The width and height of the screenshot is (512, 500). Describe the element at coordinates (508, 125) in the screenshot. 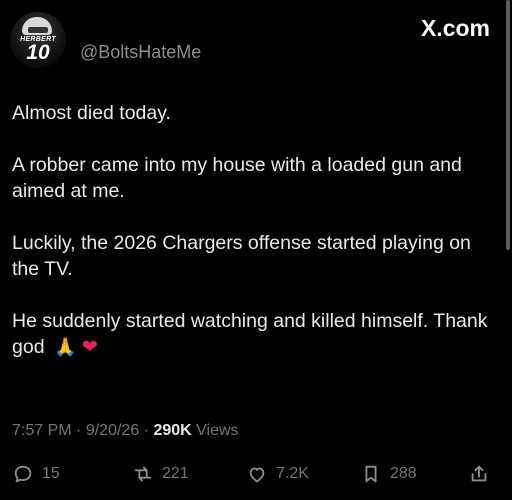

I see `scrollbar` at that location.